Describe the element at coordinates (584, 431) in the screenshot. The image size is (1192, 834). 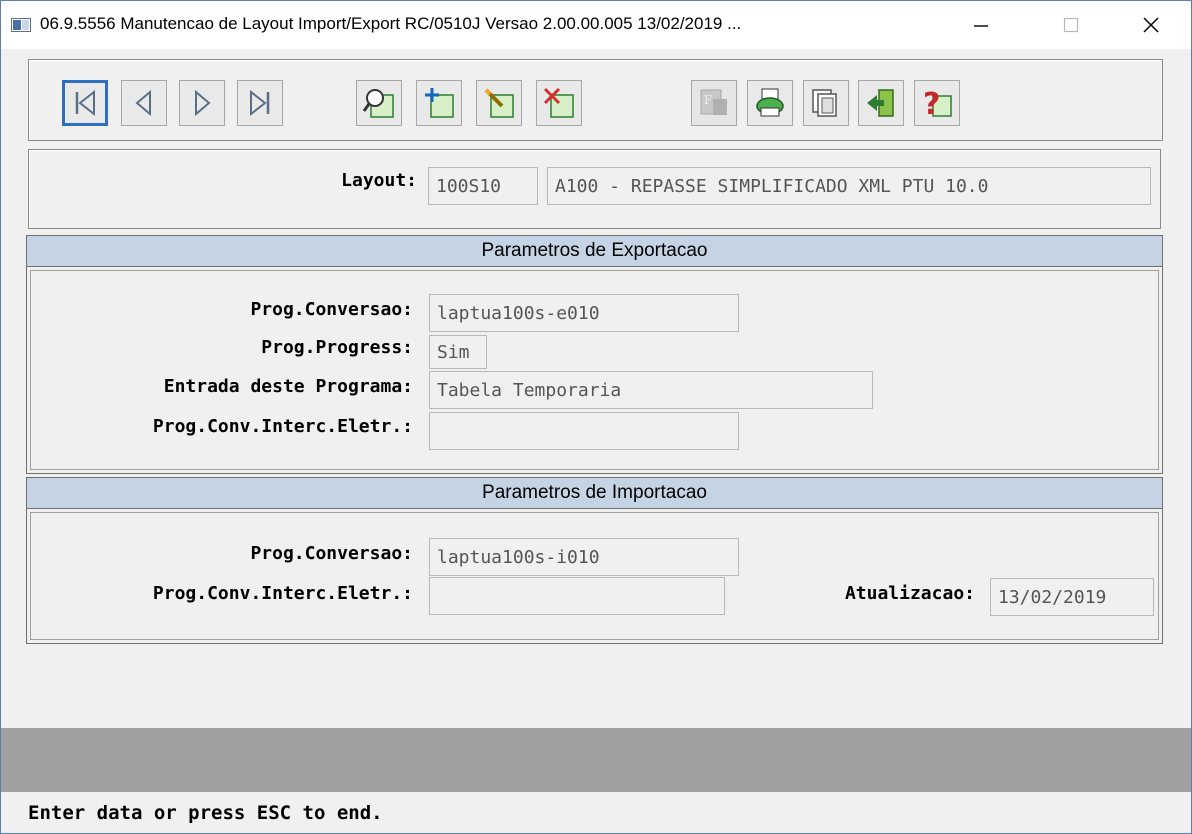
I see `export-interc-field` at that location.